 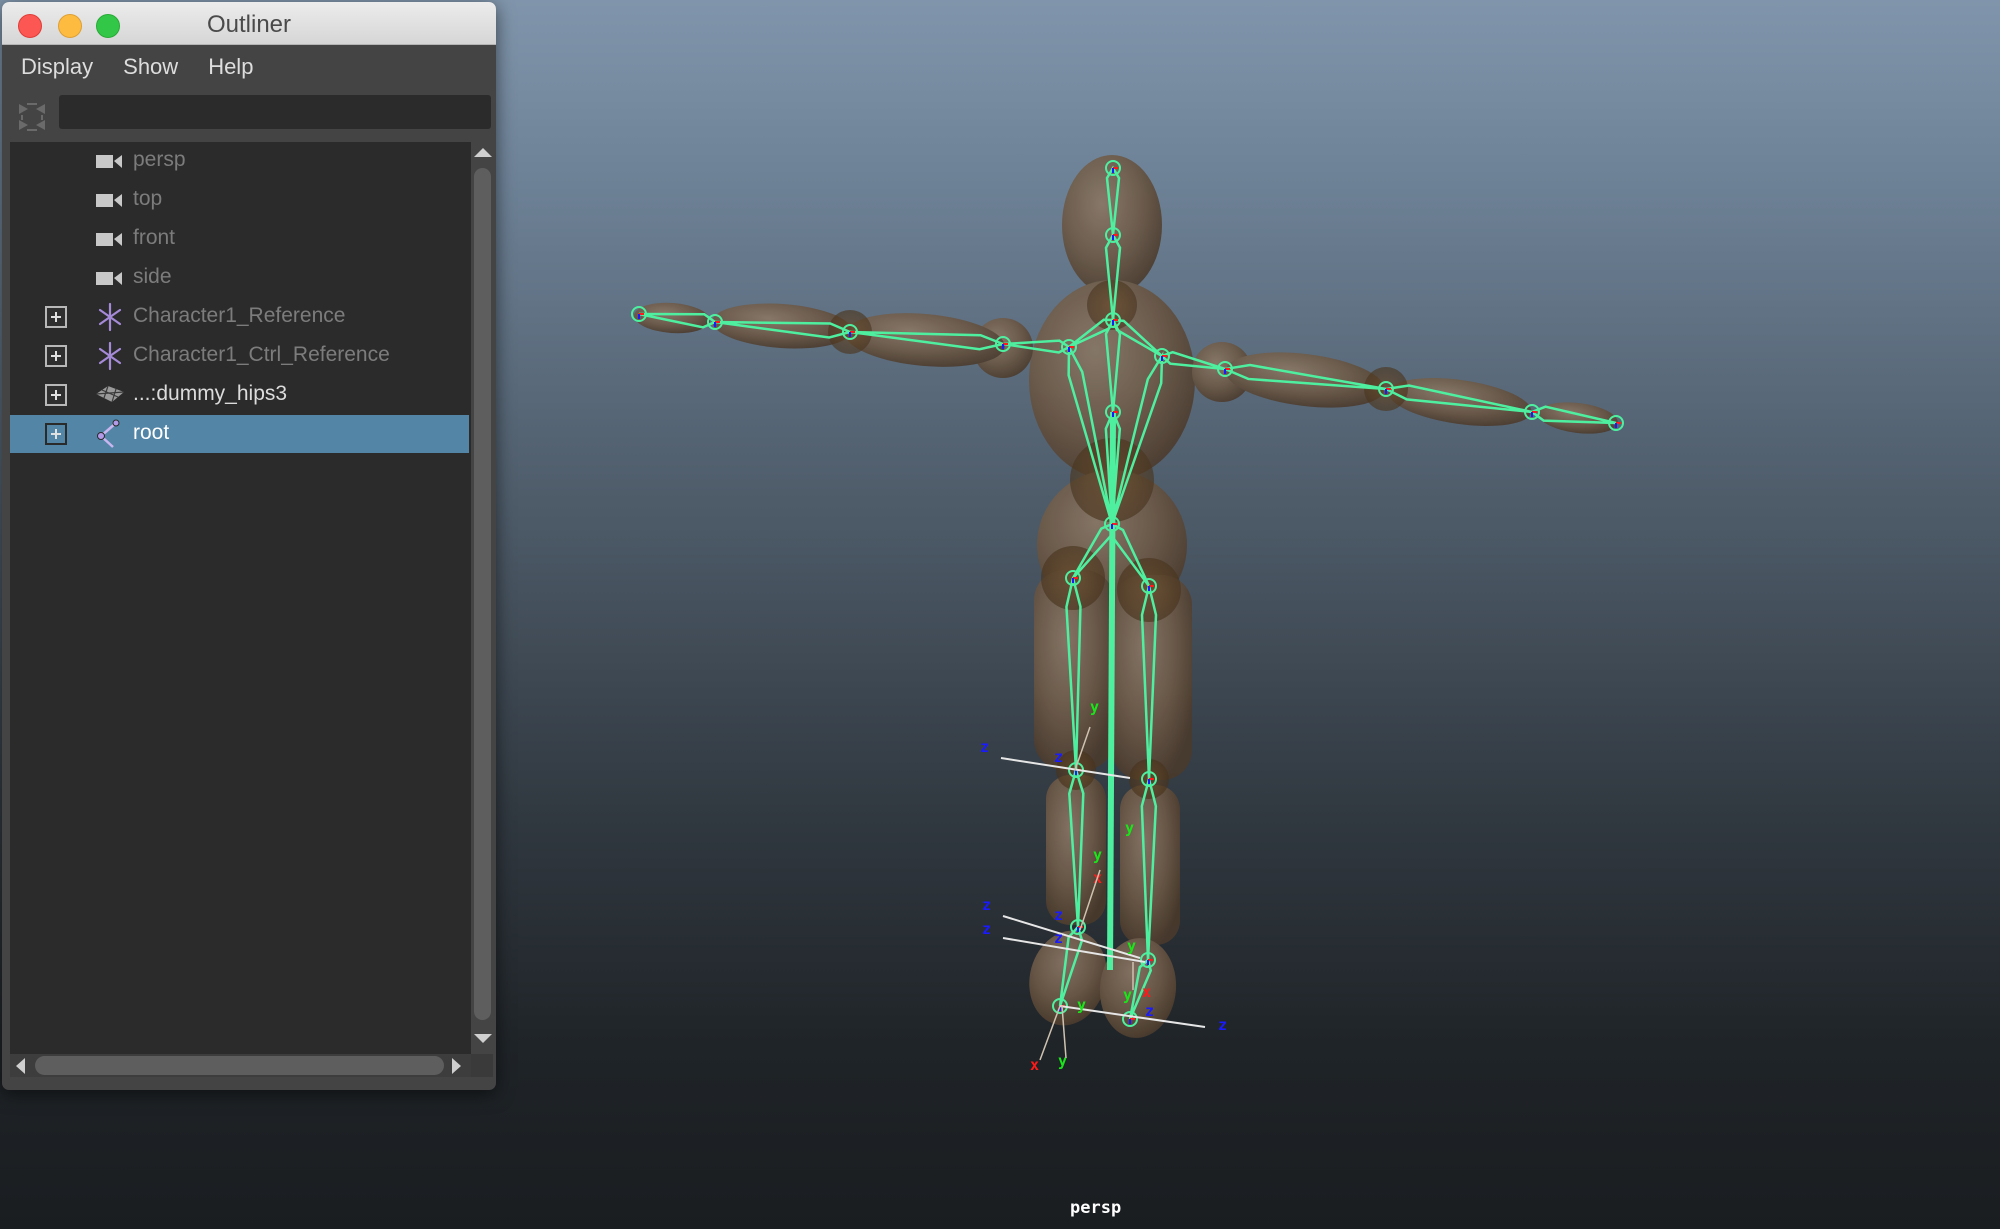 What do you see at coordinates (1578, 418) in the screenshot?
I see `mesh-right-hand` at bounding box center [1578, 418].